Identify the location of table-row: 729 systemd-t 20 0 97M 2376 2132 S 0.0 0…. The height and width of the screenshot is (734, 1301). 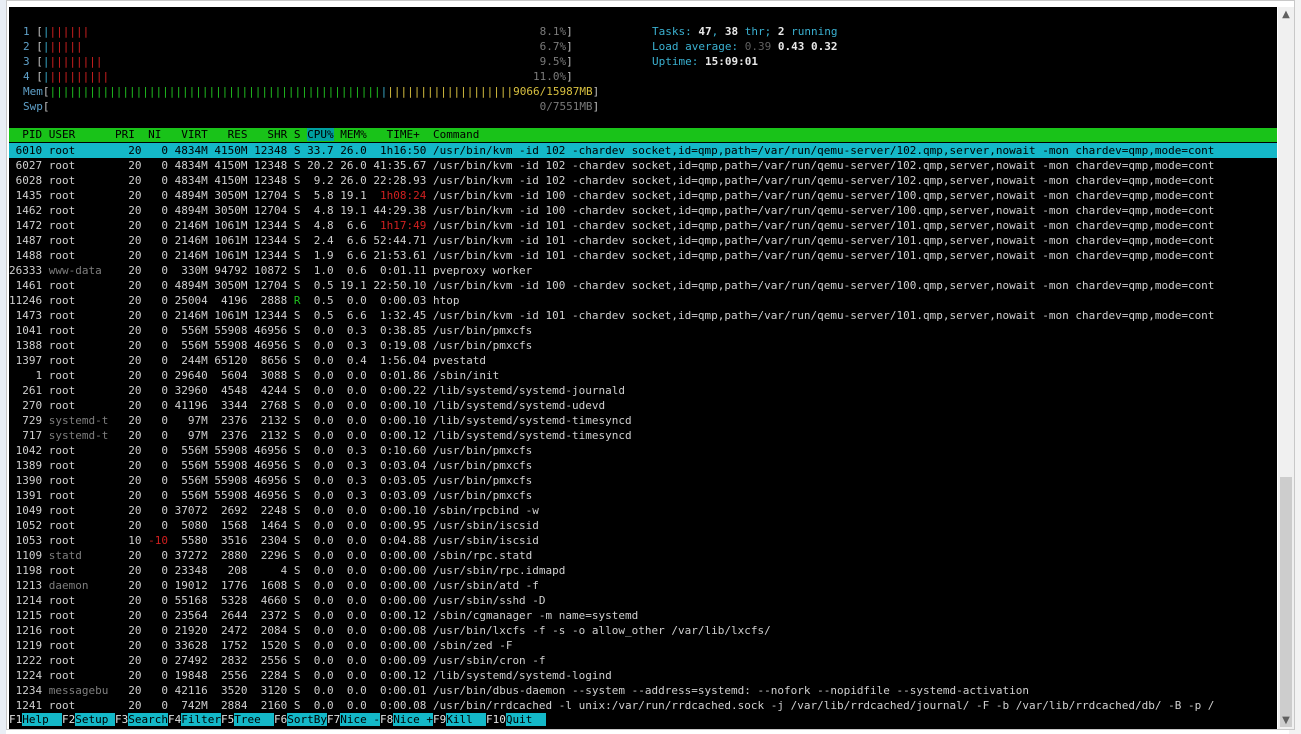
(643, 420).